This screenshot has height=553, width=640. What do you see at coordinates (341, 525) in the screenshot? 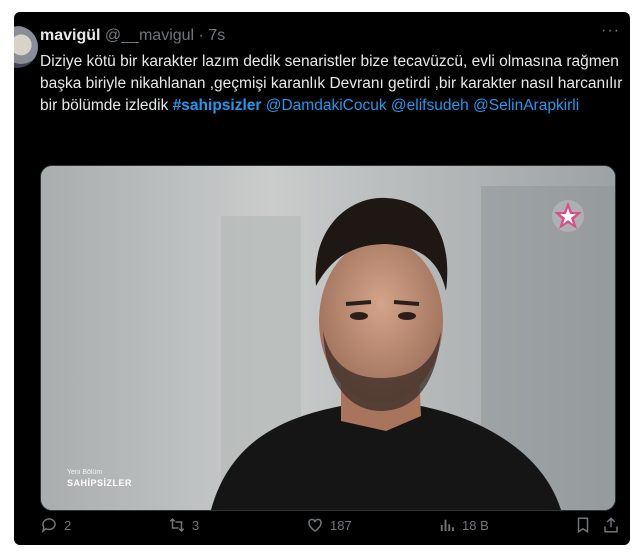
I see `like-count: 187` at bounding box center [341, 525].